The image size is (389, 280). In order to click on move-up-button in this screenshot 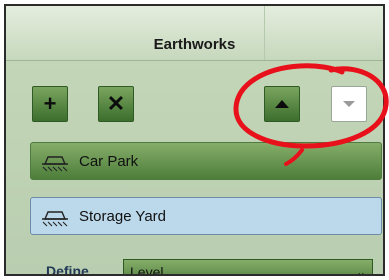, I will do `click(282, 104)`.